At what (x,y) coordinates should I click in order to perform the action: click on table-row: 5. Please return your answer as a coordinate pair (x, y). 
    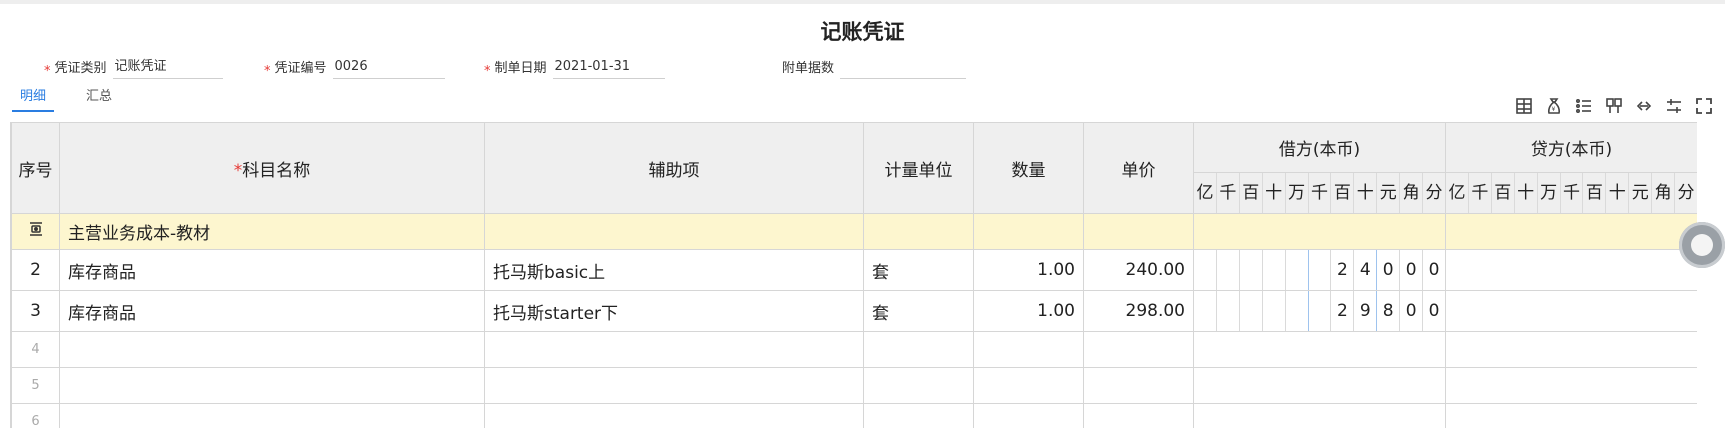
    Looking at the image, I should click on (854, 385).